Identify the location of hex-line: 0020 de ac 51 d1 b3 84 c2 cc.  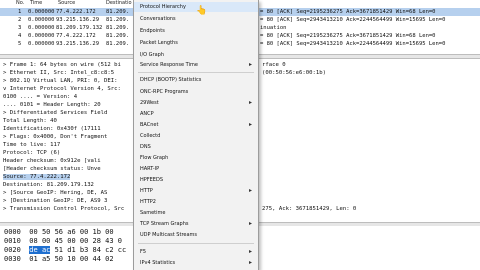
(65, 250).